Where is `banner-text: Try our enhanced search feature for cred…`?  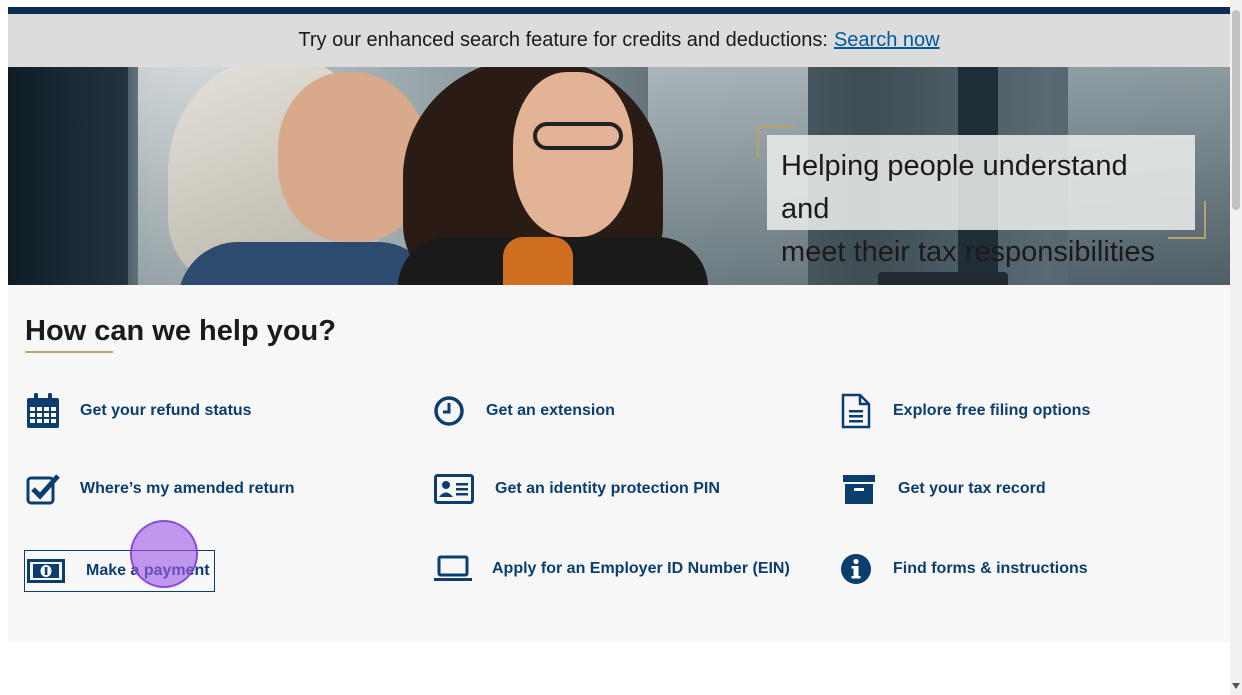
banner-text: Try our enhanced search feature for cred… is located at coordinates (563, 40).